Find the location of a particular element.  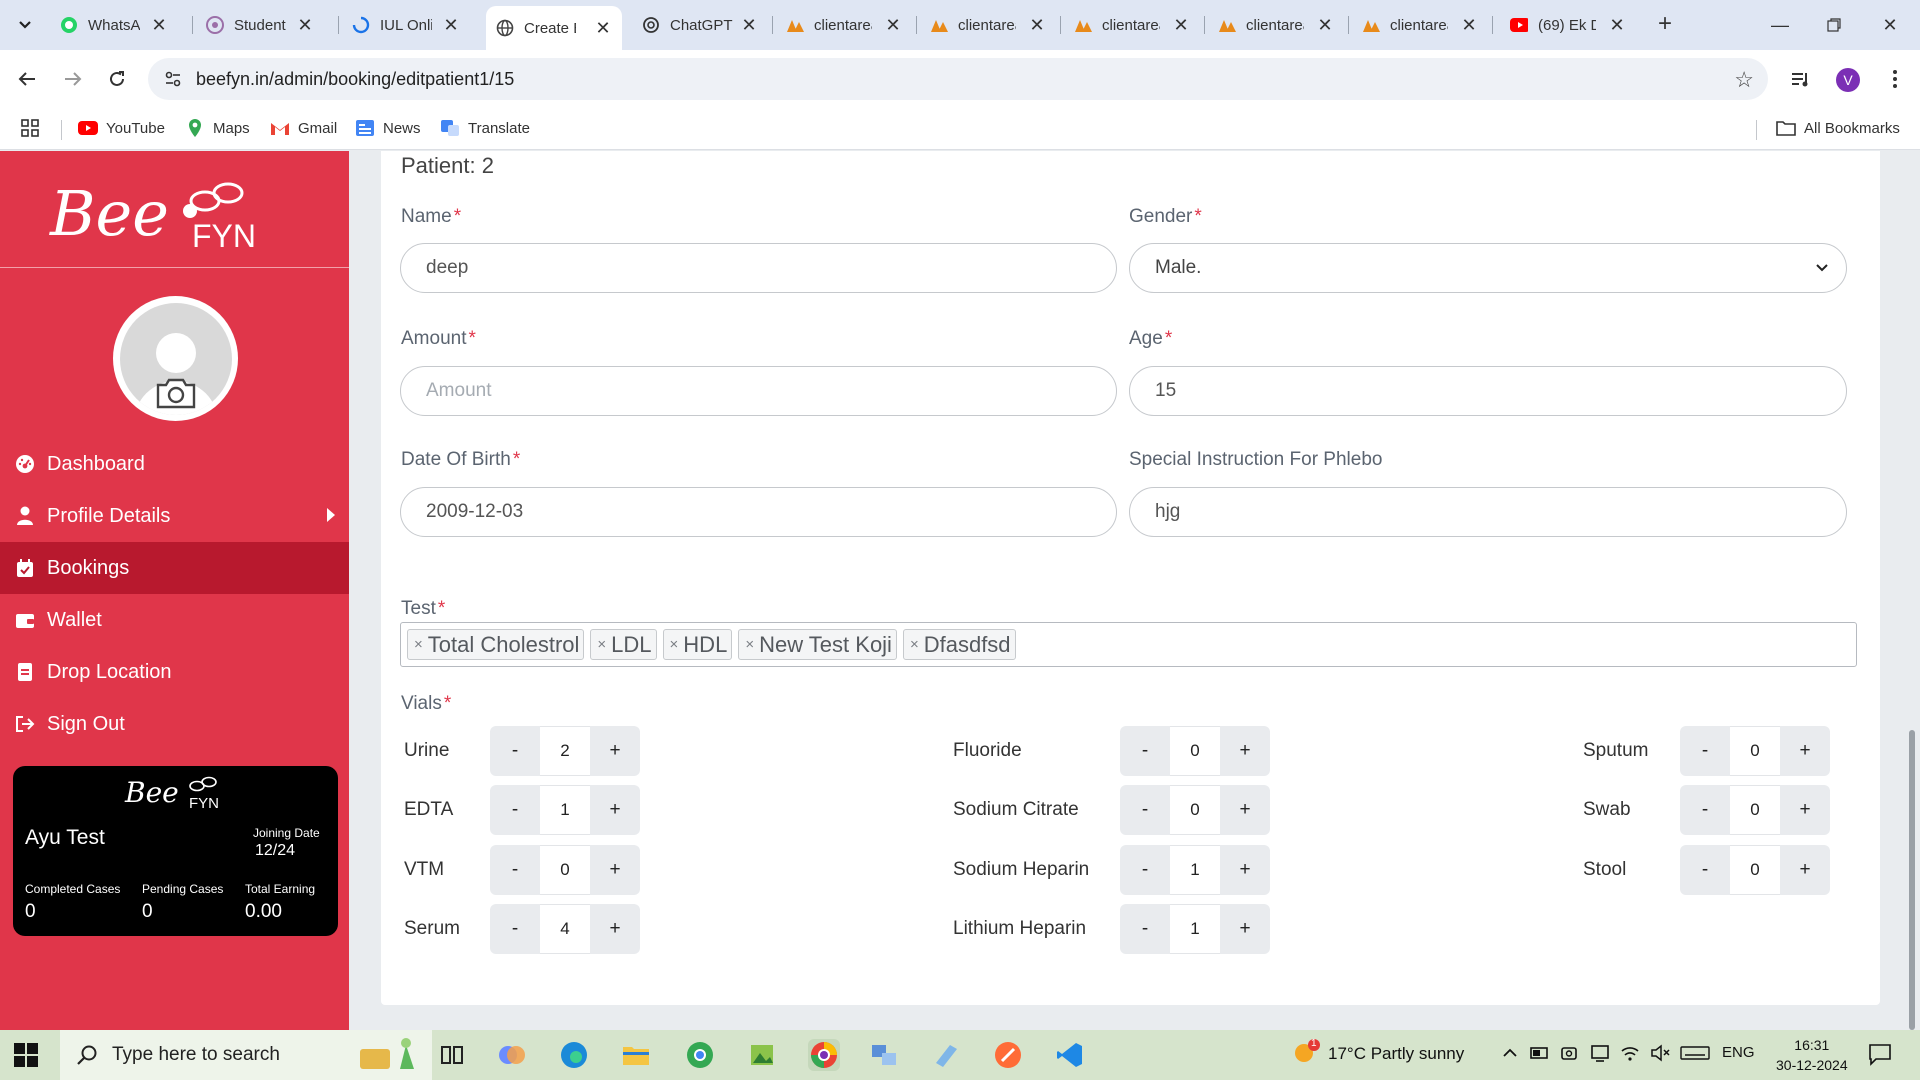

bookmark-gmail: Gmail is located at coordinates (303, 128).